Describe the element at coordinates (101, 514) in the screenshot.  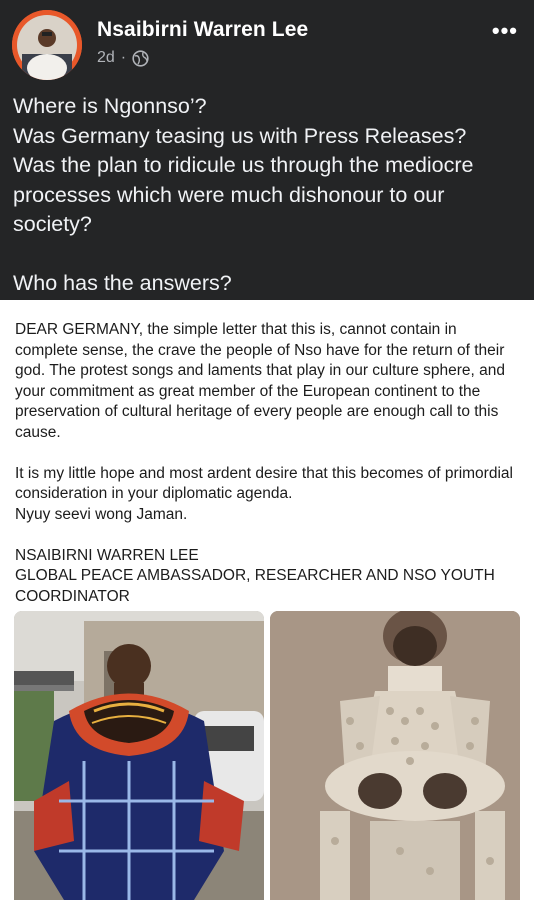
I see `letter-closing: Nyuy seevi wong Jaman.` at that location.